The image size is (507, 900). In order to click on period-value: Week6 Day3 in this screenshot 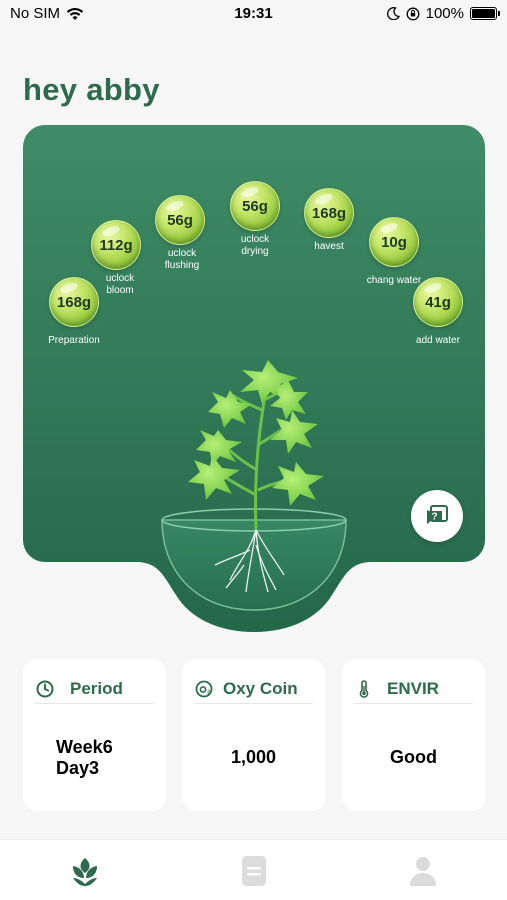, I will do `click(94, 757)`.